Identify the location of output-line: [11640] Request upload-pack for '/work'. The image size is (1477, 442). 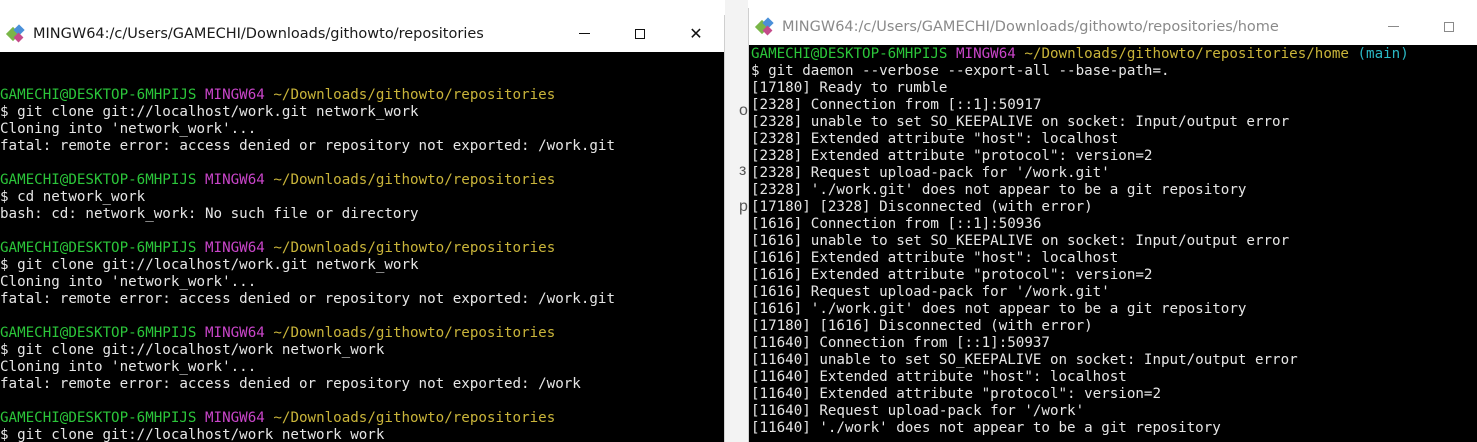
(918, 411).